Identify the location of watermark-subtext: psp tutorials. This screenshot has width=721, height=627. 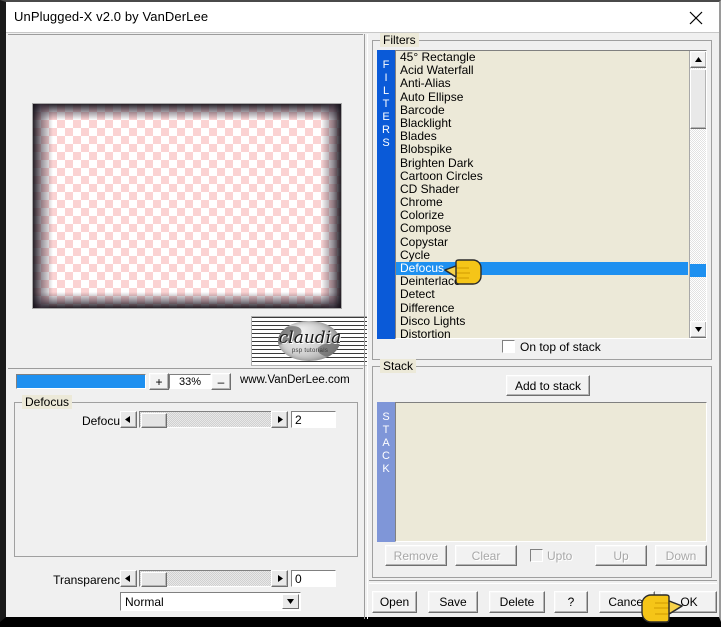
(310, 351).